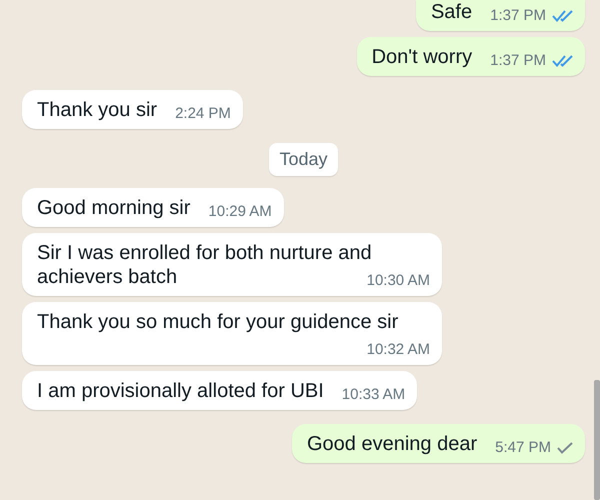 The height and width of the screenshot is (500, 600). I want to click on date-chip: Today, so click(303, 159).